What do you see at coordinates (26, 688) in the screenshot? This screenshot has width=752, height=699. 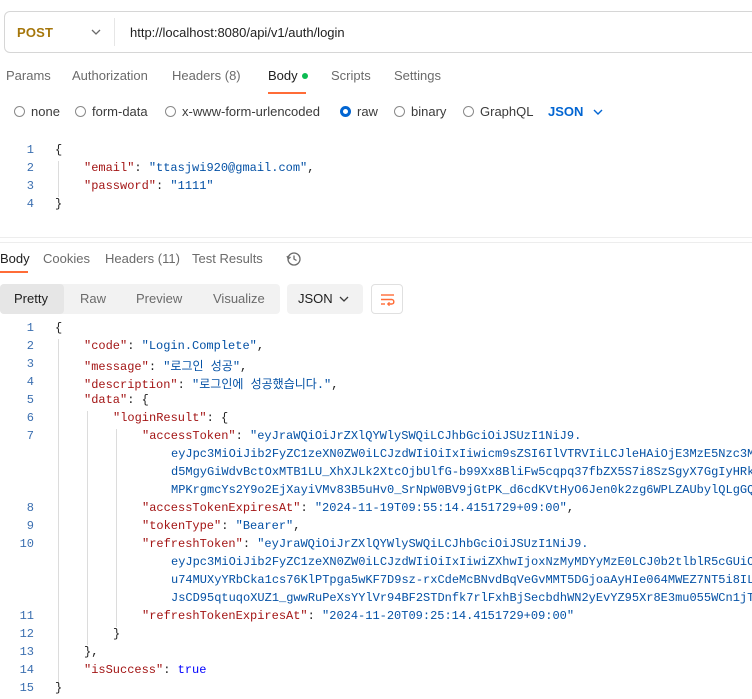 I see `line-number: 15` at bounding box center [26, 688].